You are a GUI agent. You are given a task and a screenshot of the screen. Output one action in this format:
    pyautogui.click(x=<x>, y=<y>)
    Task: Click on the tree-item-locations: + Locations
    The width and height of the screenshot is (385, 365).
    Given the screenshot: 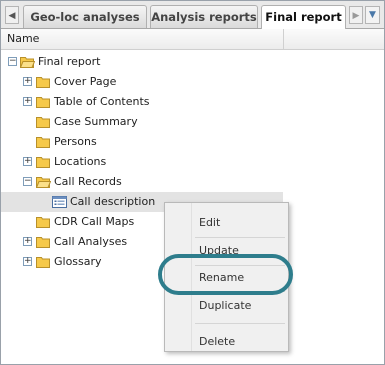 What is the action you would take?
    pyautogui.click(x=142, y=162)
    